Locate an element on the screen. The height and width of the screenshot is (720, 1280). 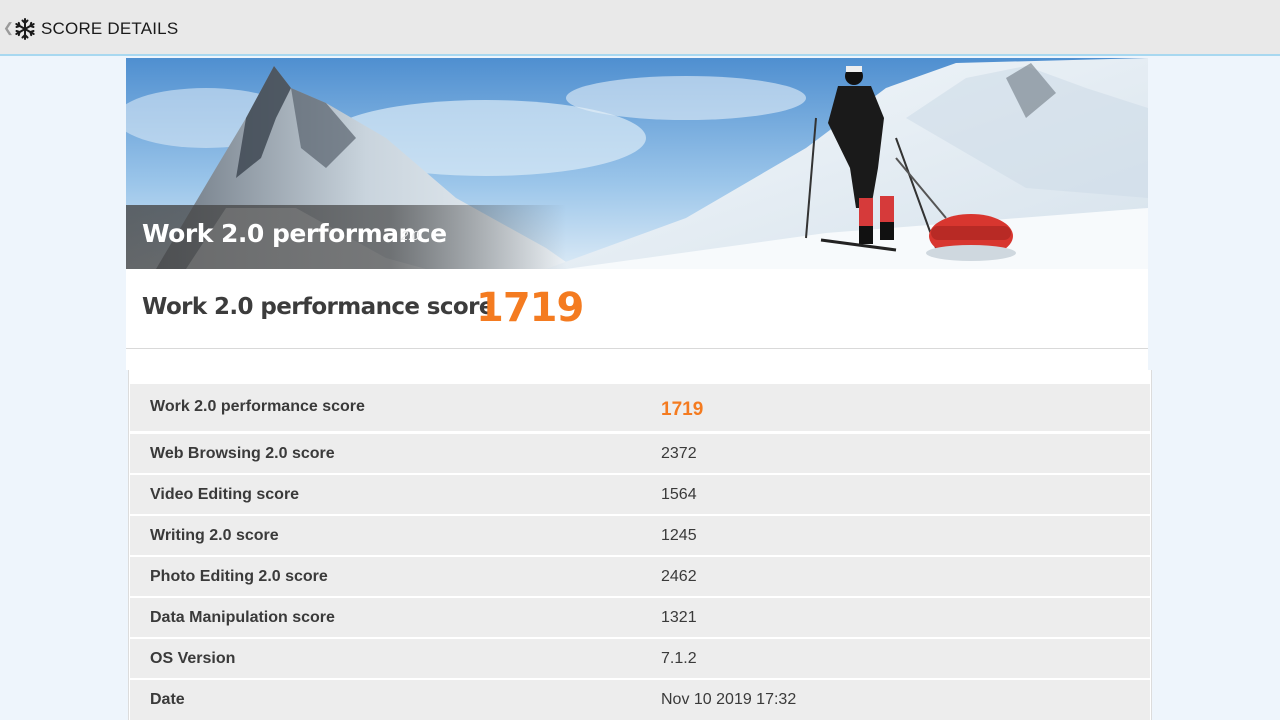
row-value: 1245 is located at coordinates (679, 535).